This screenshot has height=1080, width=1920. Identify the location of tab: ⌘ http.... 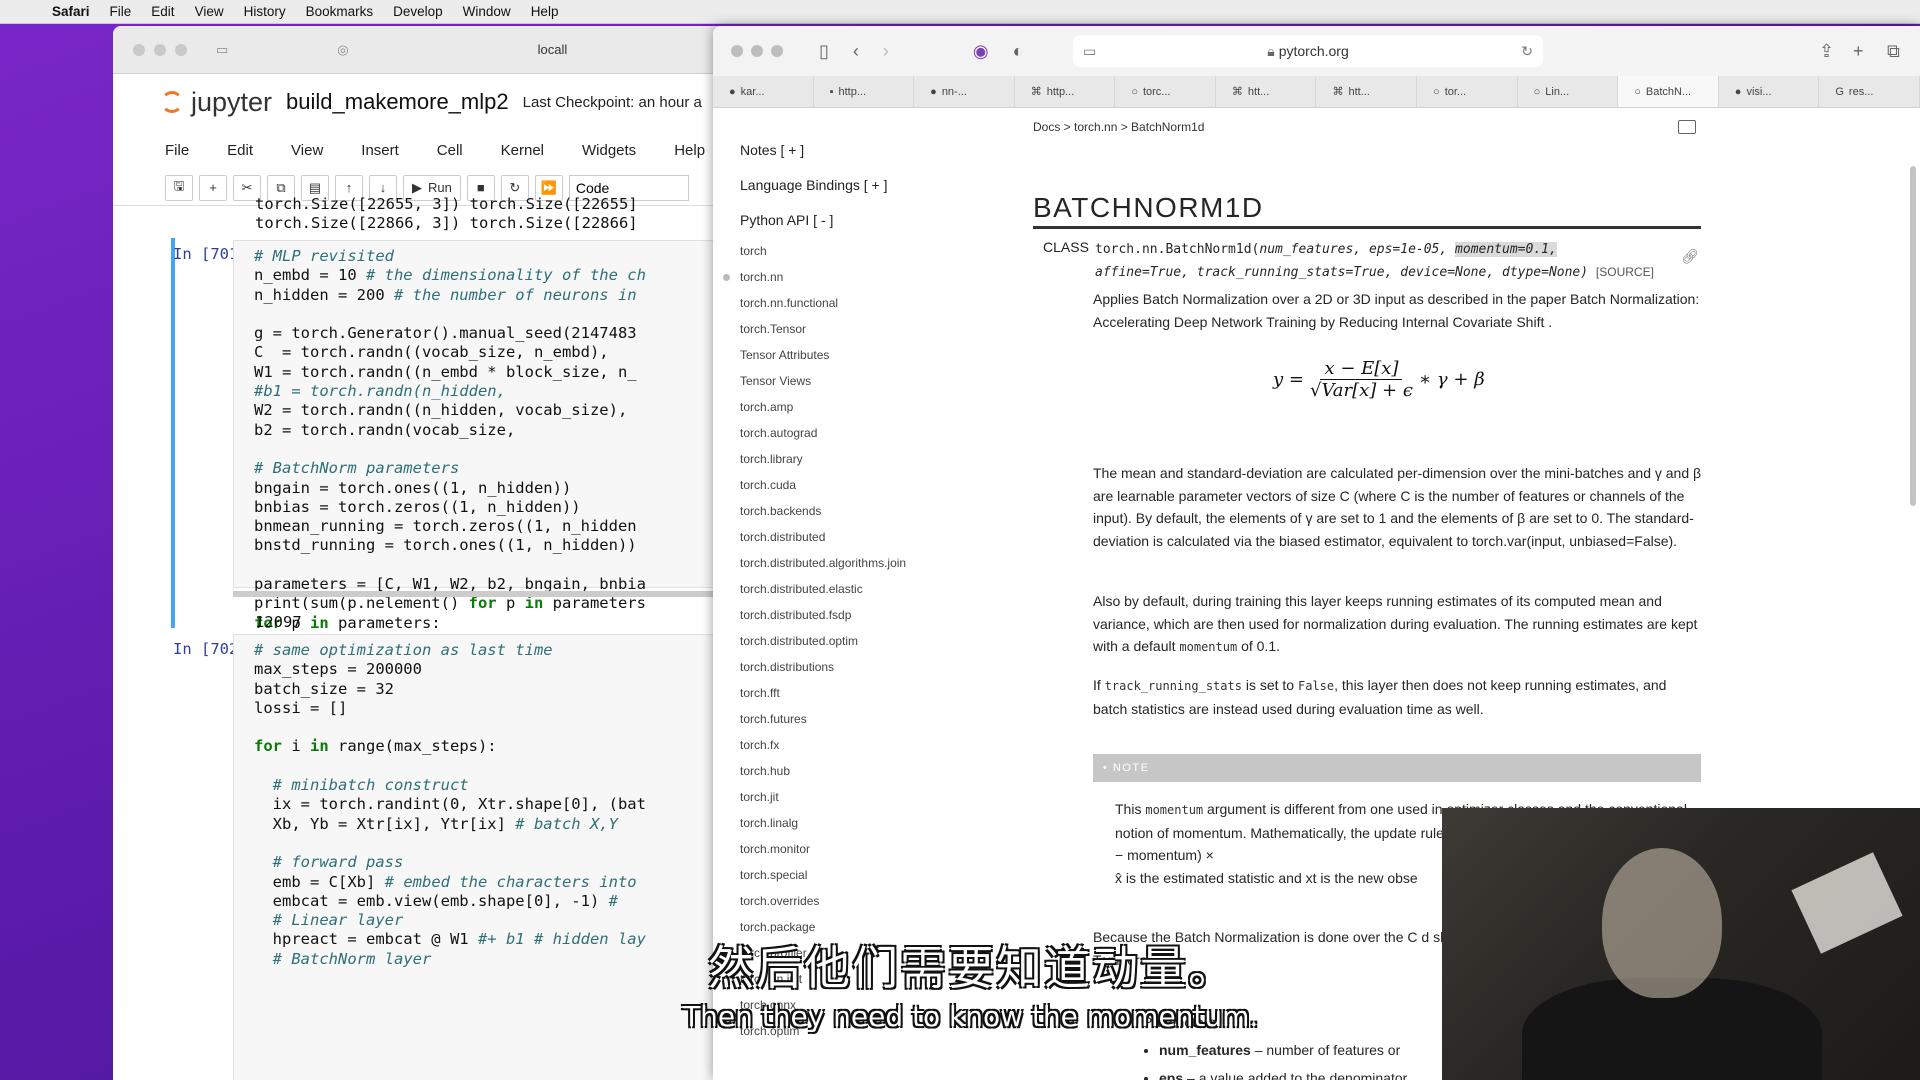
(1065, 91).